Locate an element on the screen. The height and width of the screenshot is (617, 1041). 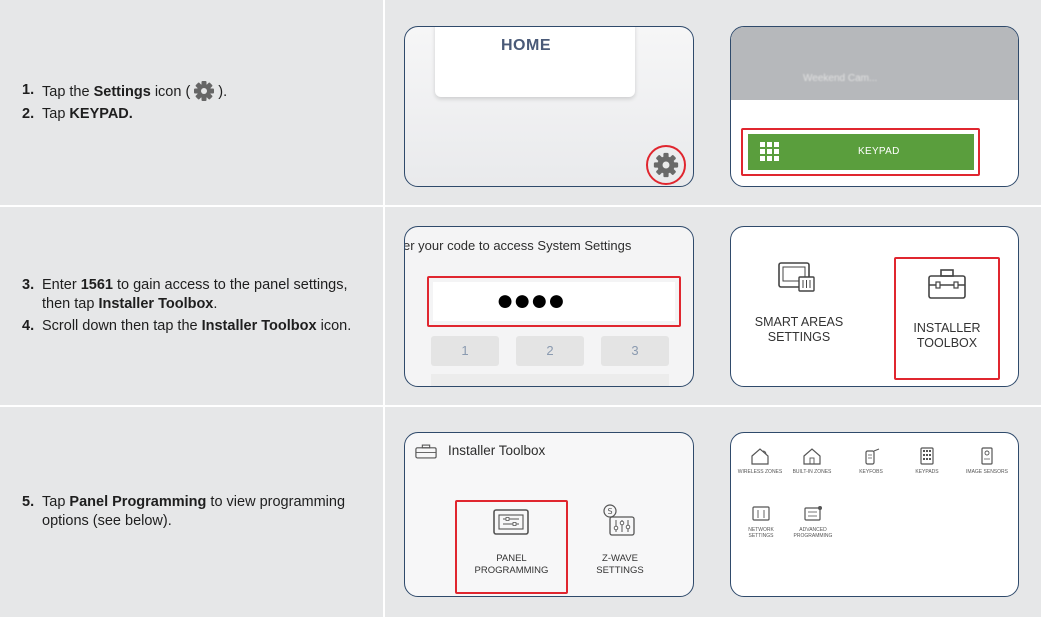
installer-toolbox-label: INSTALLER TOOLBOX is located at coordinates (947, 335).